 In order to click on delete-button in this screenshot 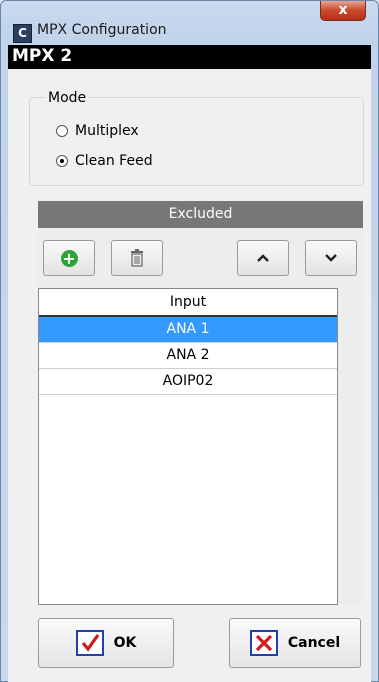, I will do `click(137, 258)`.